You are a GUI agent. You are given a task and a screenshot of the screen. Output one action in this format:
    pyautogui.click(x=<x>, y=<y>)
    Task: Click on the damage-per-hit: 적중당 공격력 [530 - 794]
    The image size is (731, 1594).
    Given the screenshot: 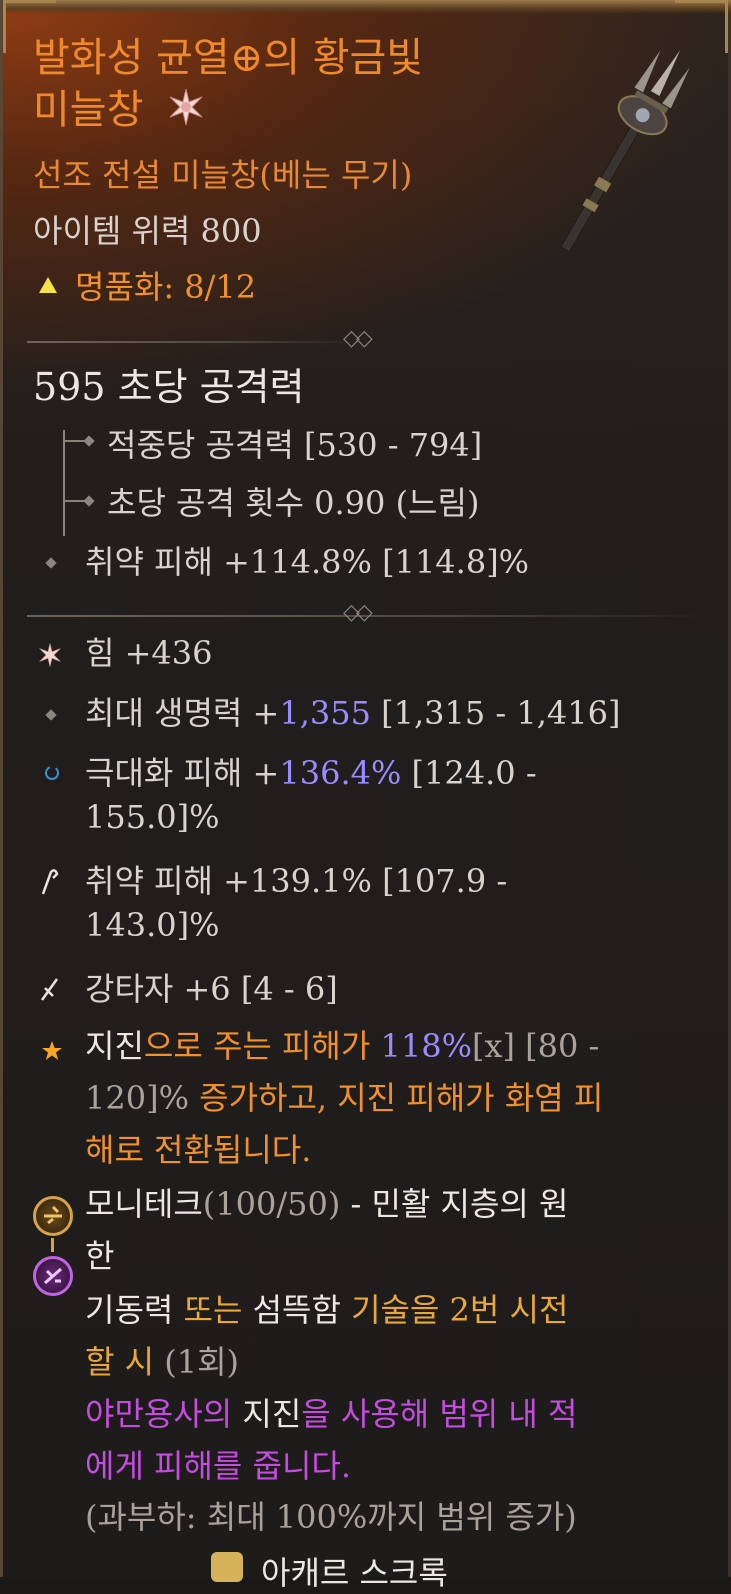 What is the action you would take?
    pyautogui.click(x=295, y=445)
    